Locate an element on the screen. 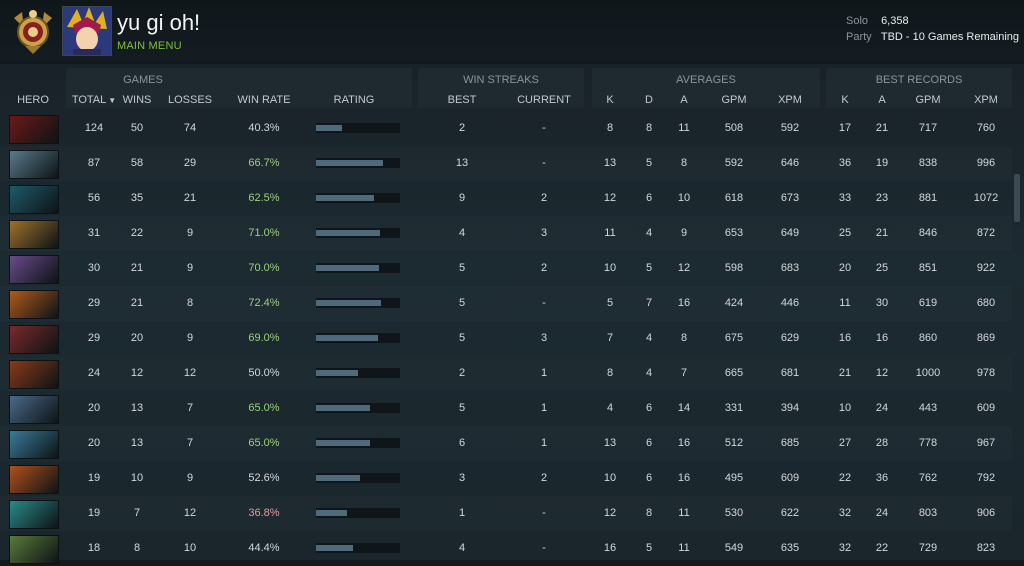  cell-bgpm: 778 is located at coordinates (928, 443).